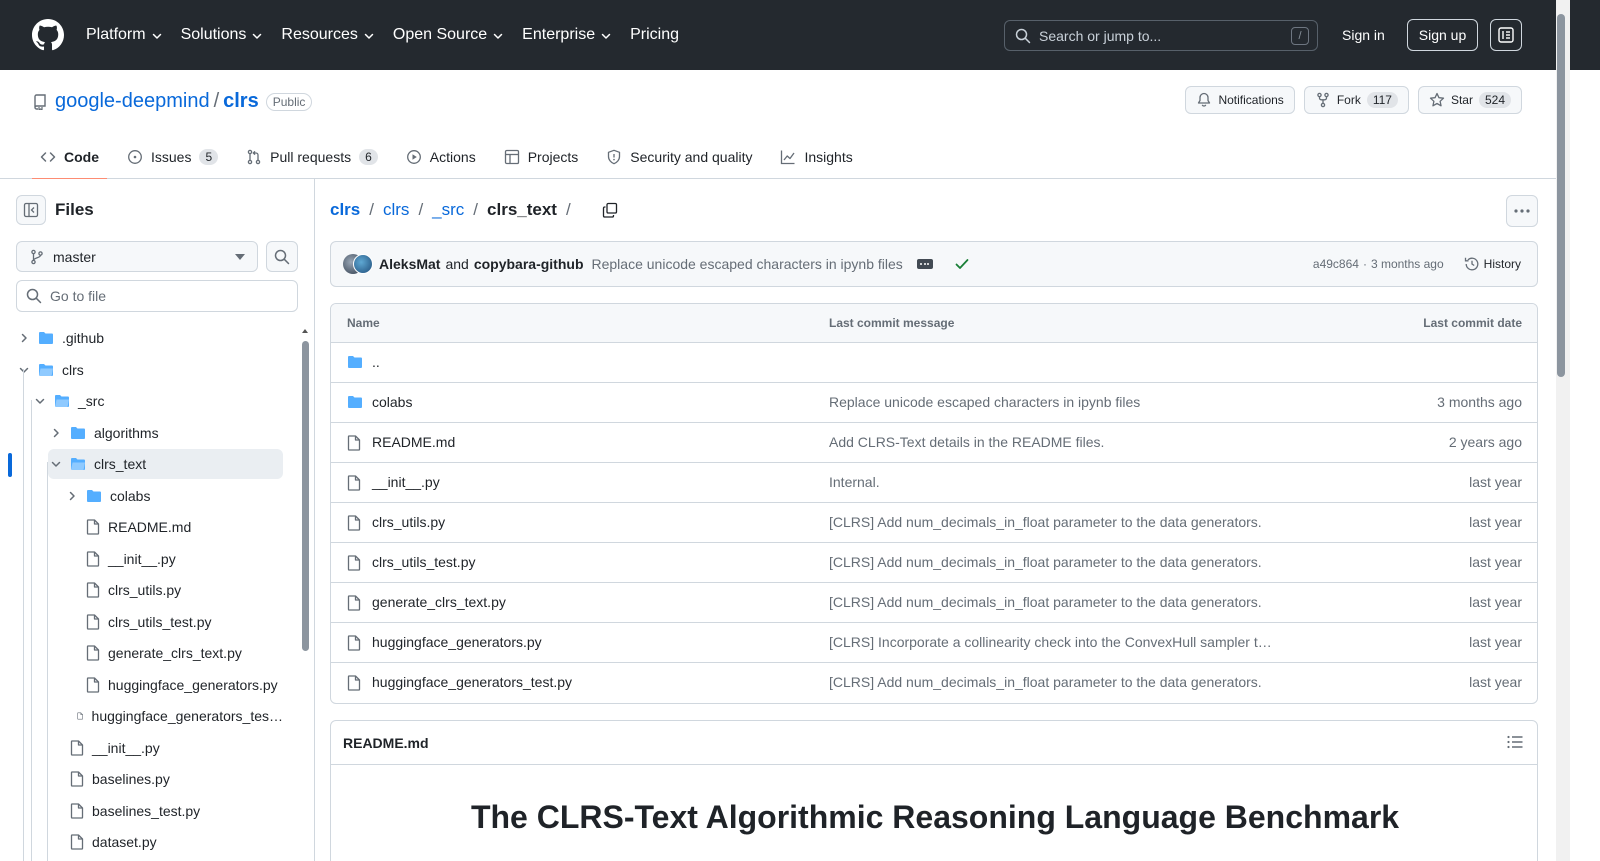 The image size is (1600, 861). I want to click on tree-file-item: README.md, so click(173, 527).